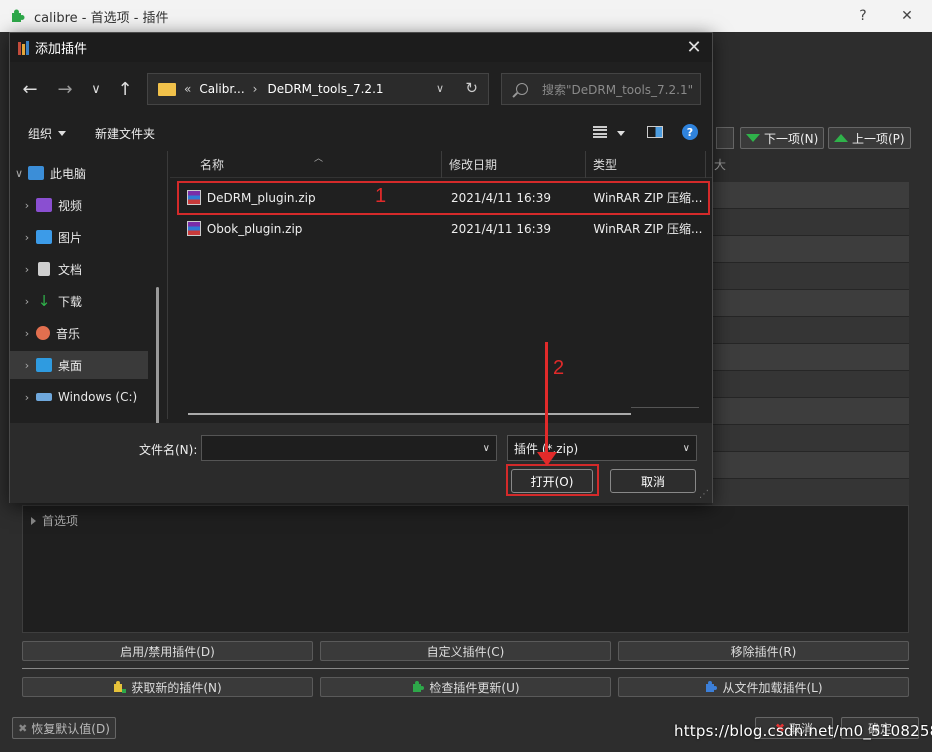  What do you see at coordinates (725, 138) in the screenshot?
I see `search-dropdown-button` at bounding box center [725, 138].